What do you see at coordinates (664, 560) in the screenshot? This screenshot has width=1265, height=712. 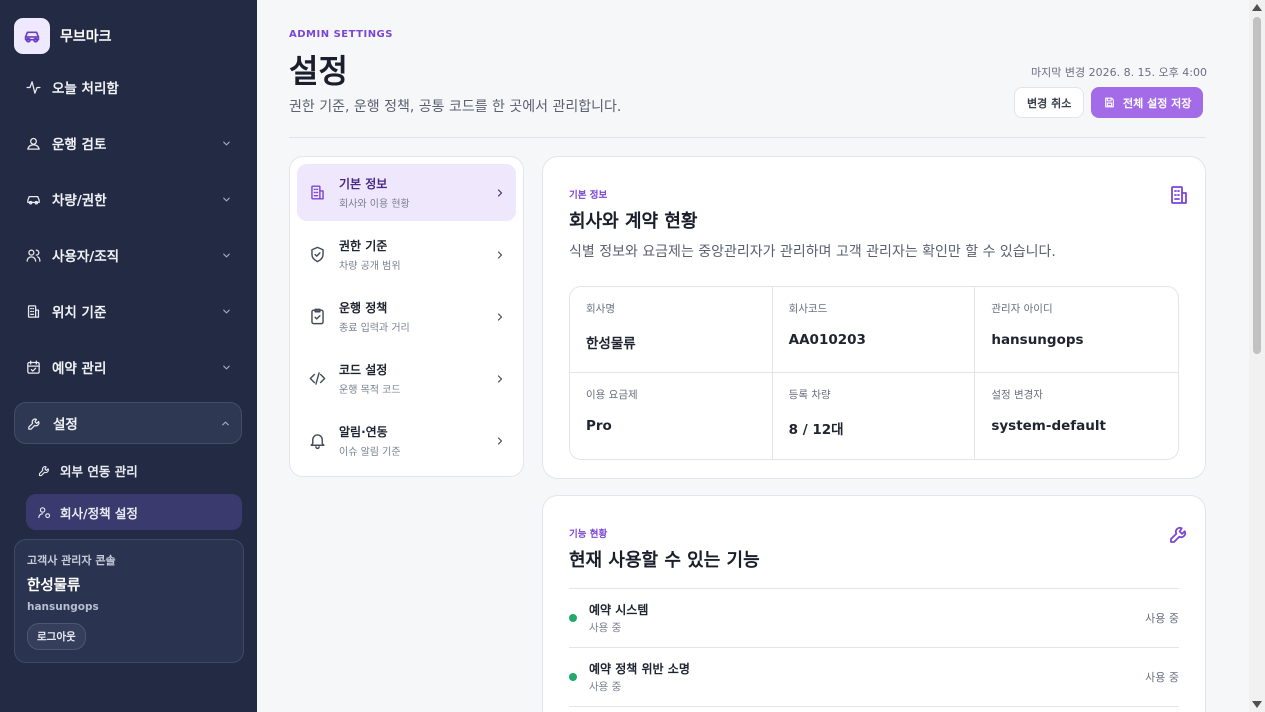 I see `panel-title: 현재 사용할 수 있는 기능` at bounding box center [664, 560].